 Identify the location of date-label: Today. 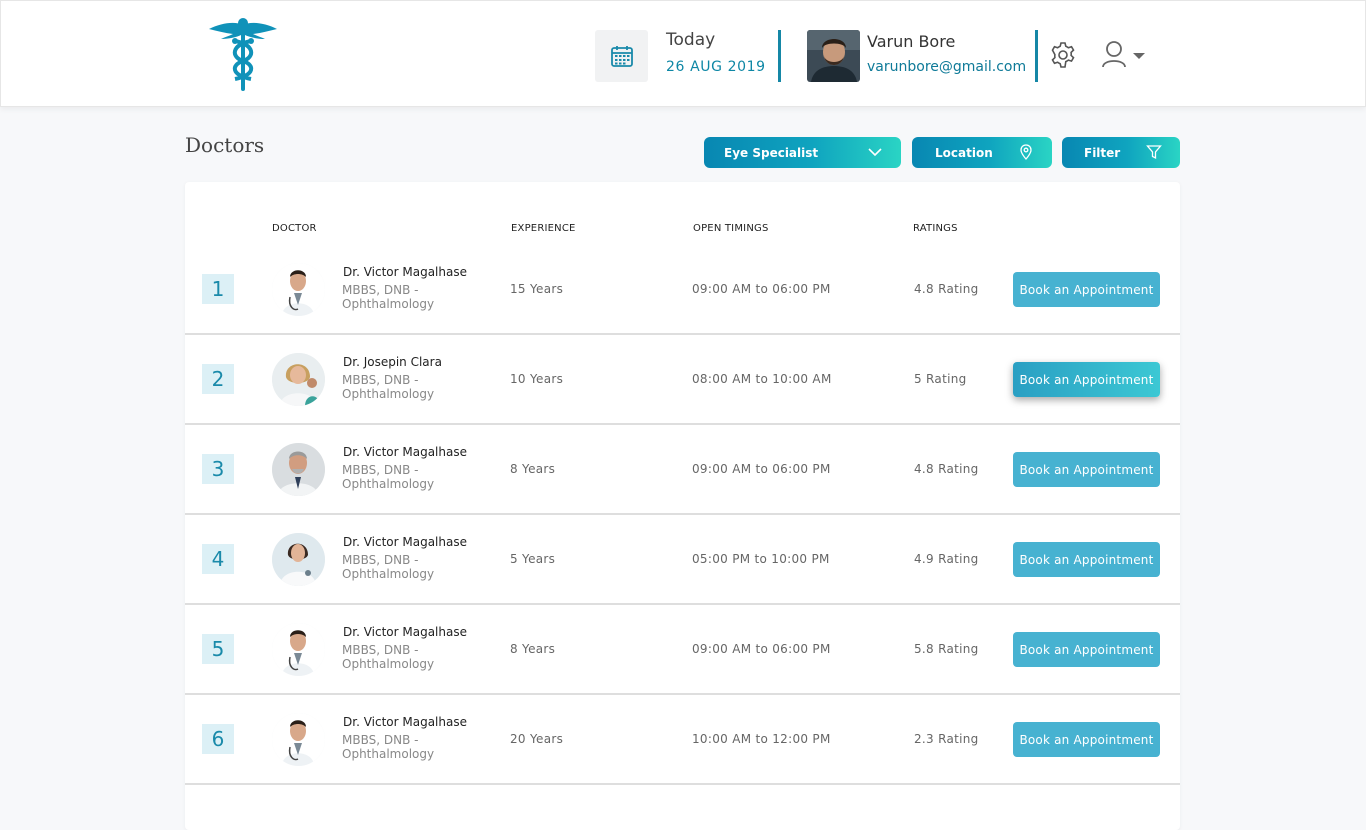
(691, 40).